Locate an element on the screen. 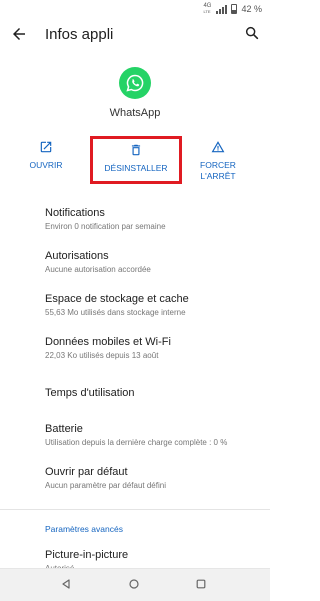 This screenshot has width=320, height=601. item-title: Autorisations is located at coordinates (77, 256).